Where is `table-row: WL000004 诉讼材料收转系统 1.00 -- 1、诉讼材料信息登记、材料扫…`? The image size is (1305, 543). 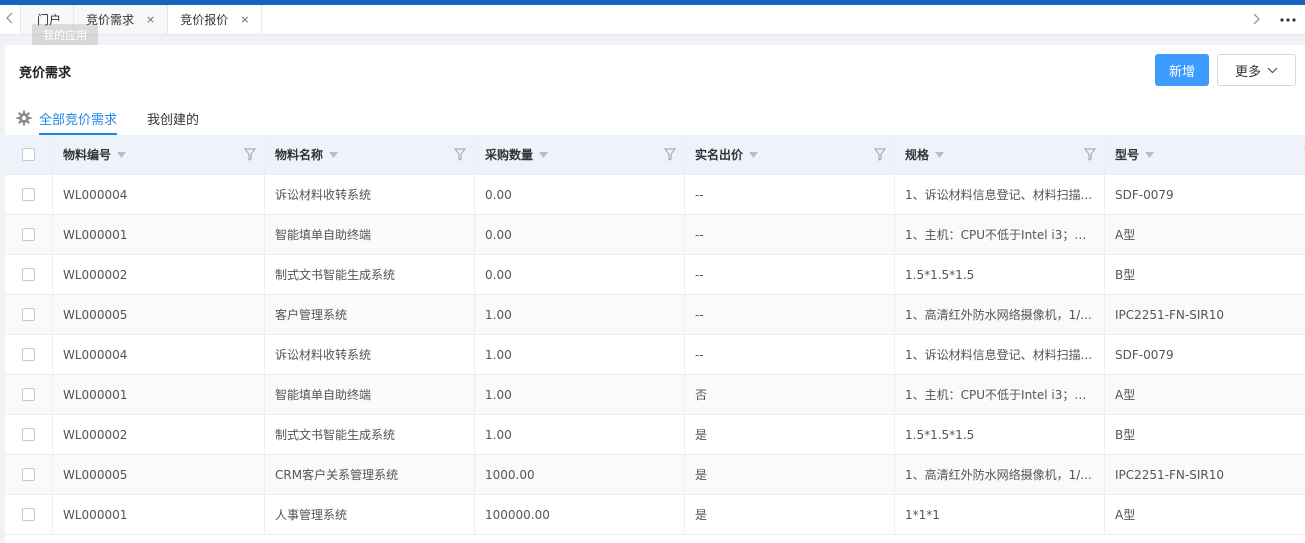 table-row: WL000004 诉讼材料收转系统 1.00 -- 1、诉讼材料信息登记、材料扫… is located at coordinates (655, 355).